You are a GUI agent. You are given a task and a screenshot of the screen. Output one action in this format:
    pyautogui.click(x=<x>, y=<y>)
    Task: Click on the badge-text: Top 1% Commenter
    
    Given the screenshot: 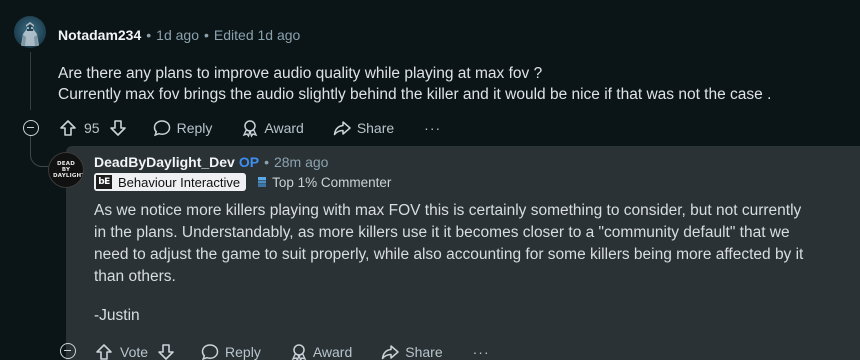 What is the action you would take?
    pyautogui.click(x=332, y=182)
    